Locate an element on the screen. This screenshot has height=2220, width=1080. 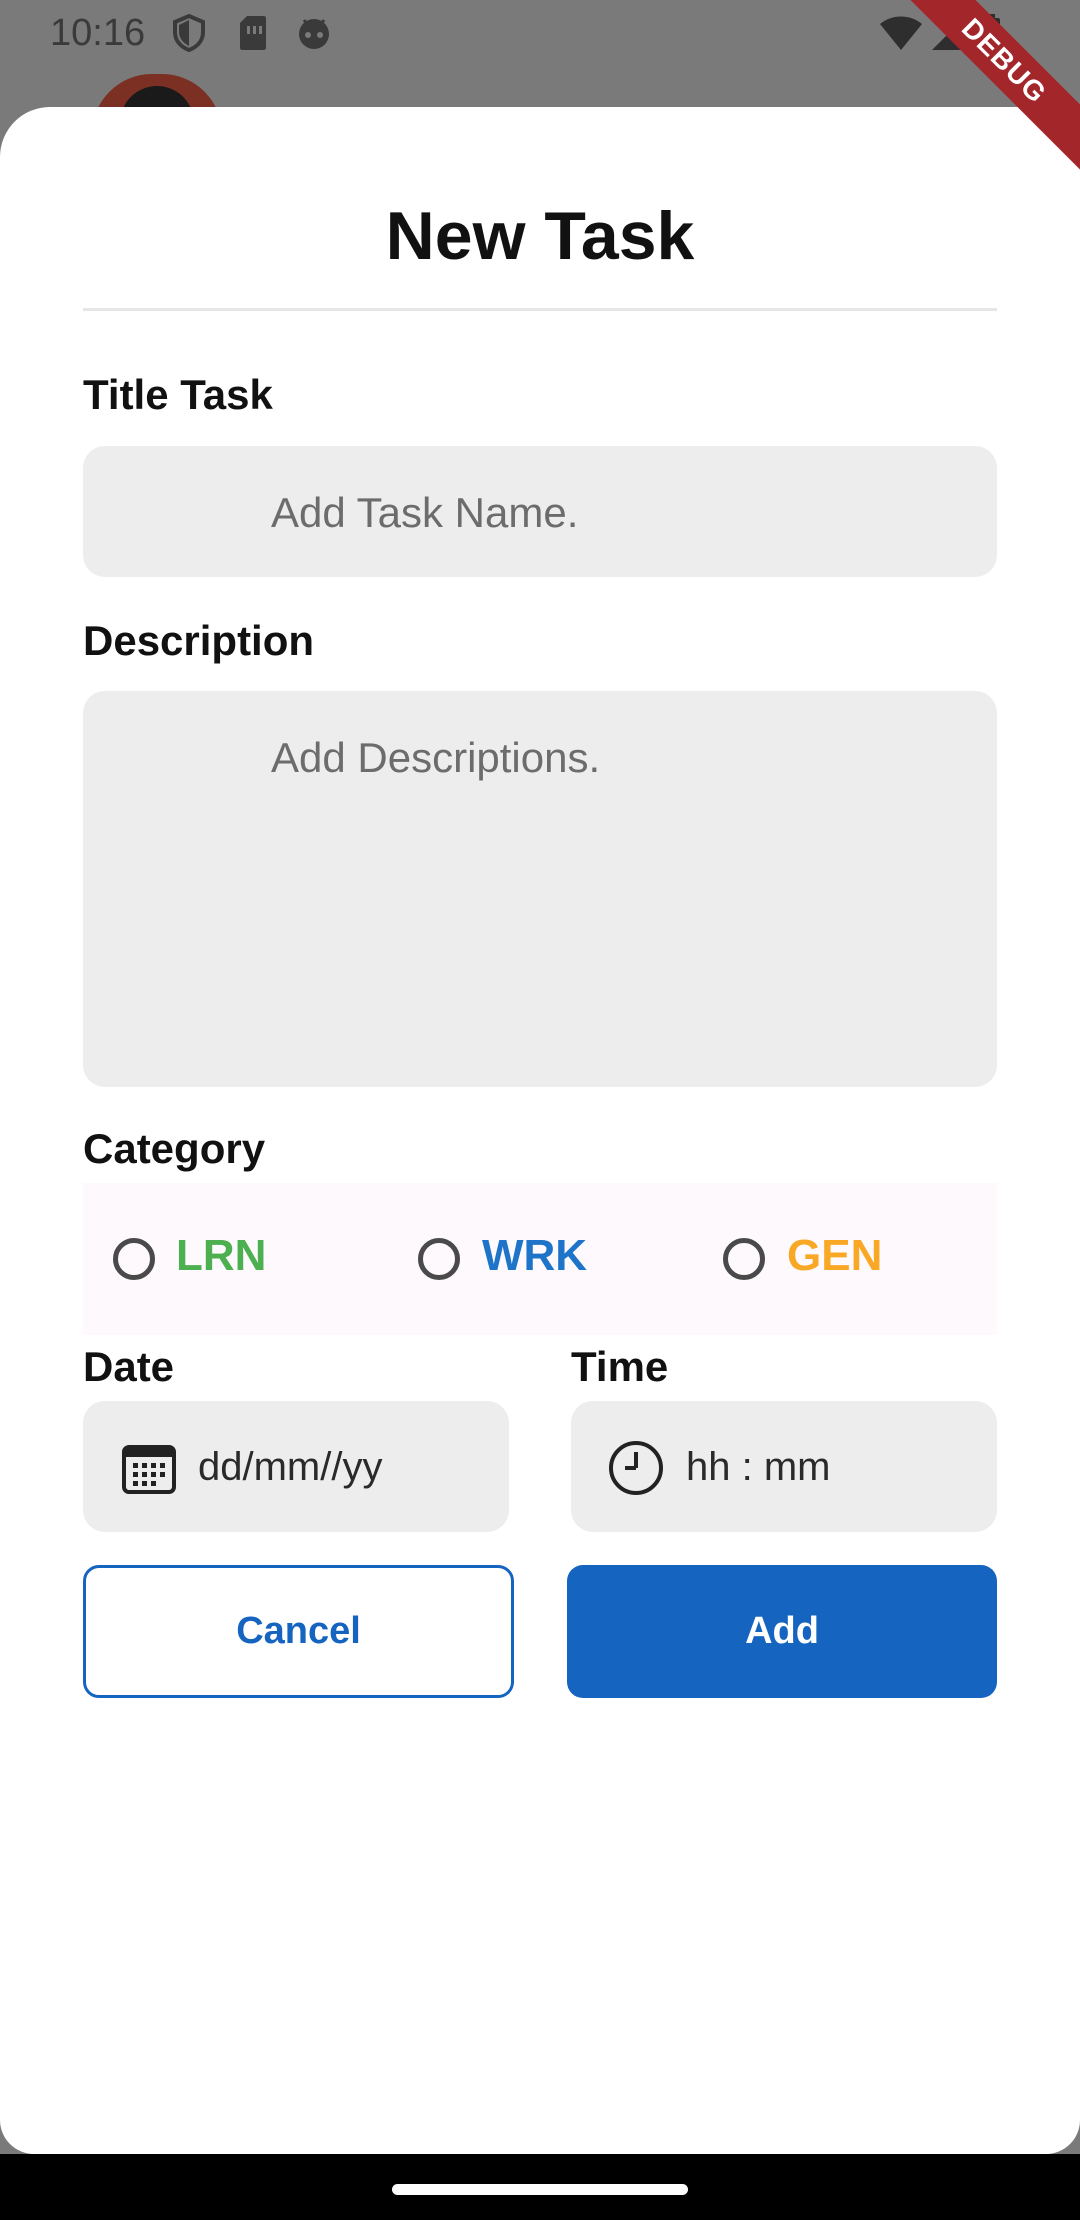
navigation-bar is located at coordinates (540, 2187).